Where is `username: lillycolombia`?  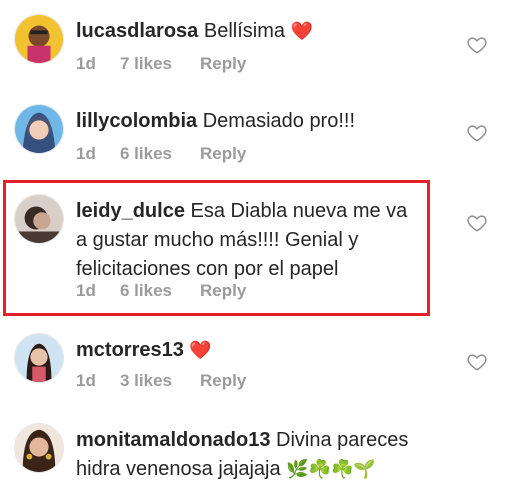
username: lillycolombia is located at coordinates (136, 121).